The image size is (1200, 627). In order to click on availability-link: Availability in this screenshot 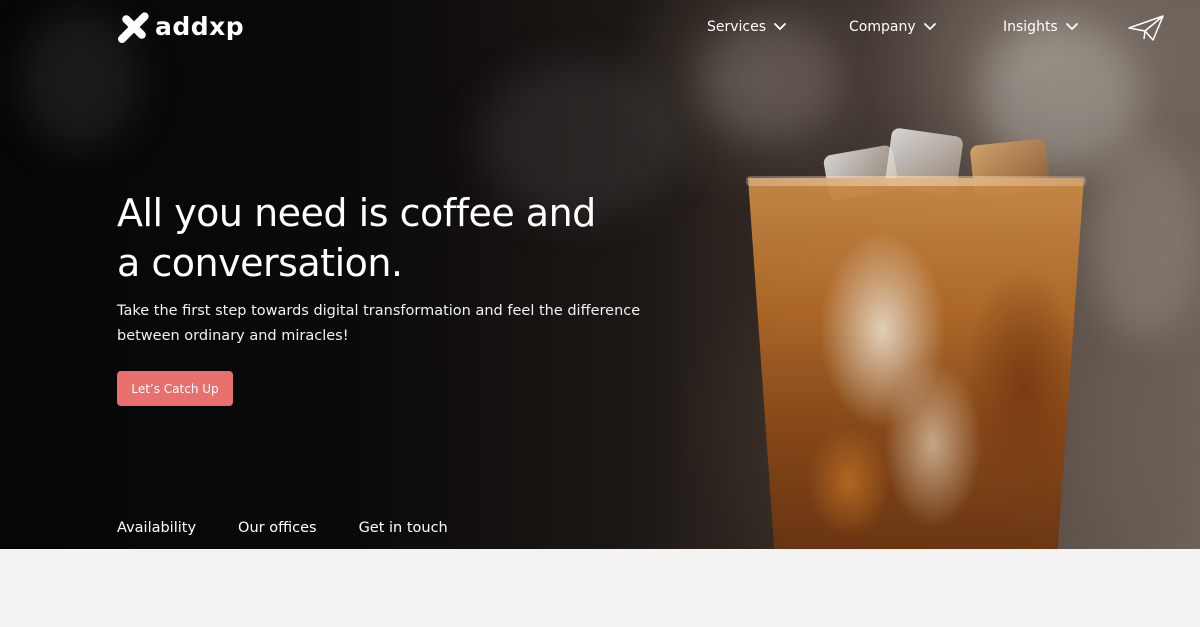, I will do `click(156, 528)`.